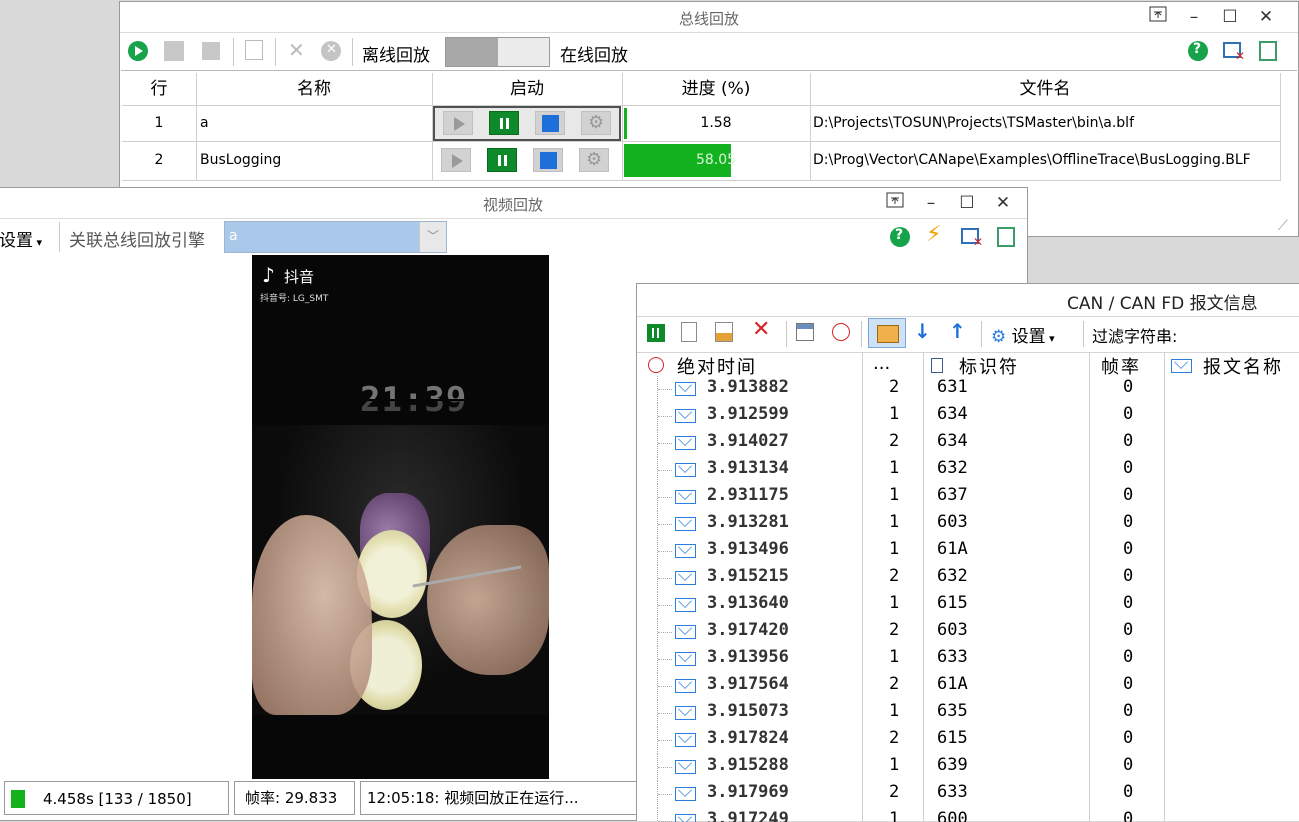 The image size is (1299, 822). I want to click on can-message-row: 3.917564 2 61A 0, so click(968, 686).